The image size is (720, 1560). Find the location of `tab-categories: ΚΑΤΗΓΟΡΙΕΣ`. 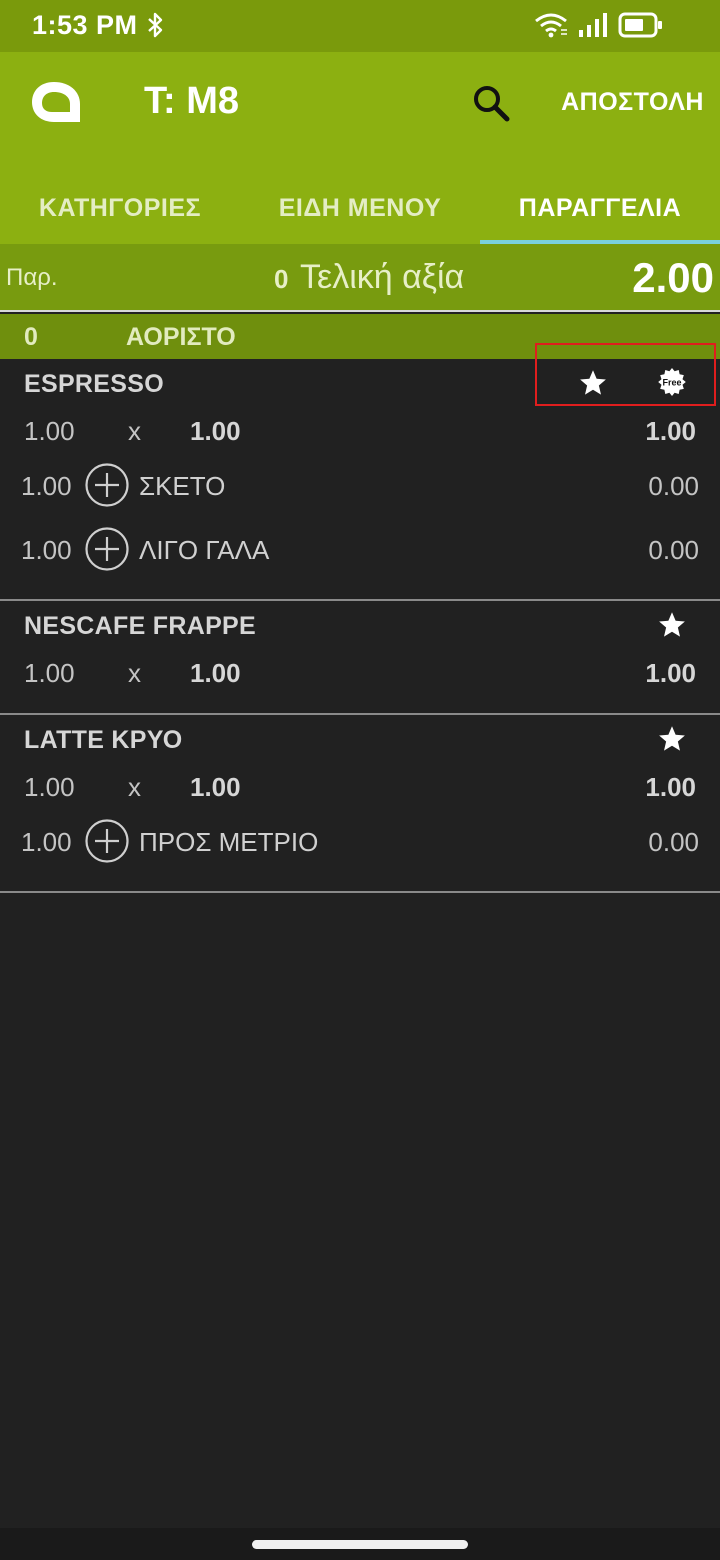

tab-categories: ΚΑΤΗΓΟΡΙΕΣ is located at coordinates (120, 208).